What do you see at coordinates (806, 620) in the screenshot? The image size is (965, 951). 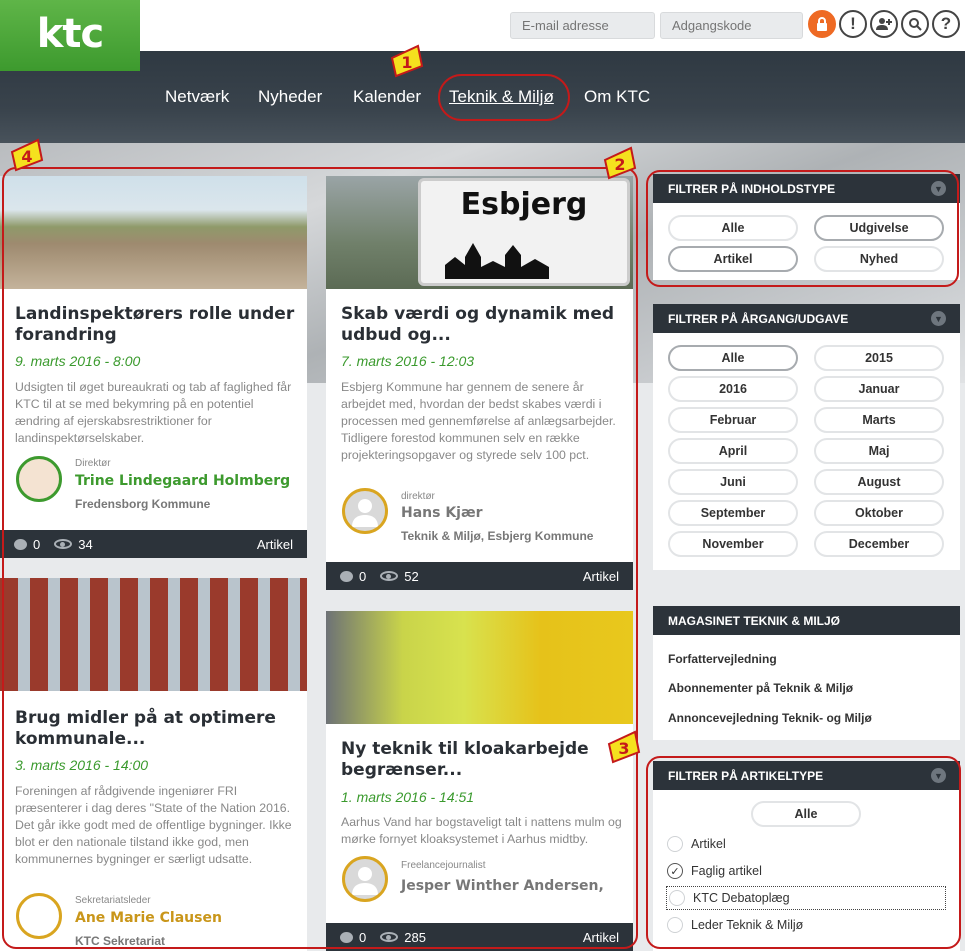 I see `panel-title: MAGASINET TEKNIK & MILJØ` at bounding box center [806, 620].